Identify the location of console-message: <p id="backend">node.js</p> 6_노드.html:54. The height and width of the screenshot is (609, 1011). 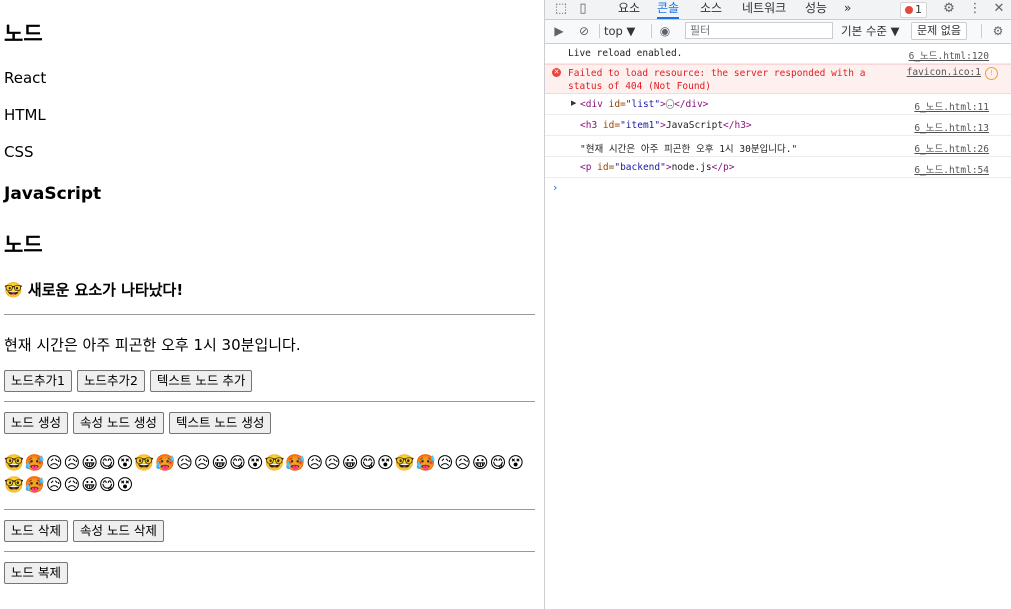
(778, 167).